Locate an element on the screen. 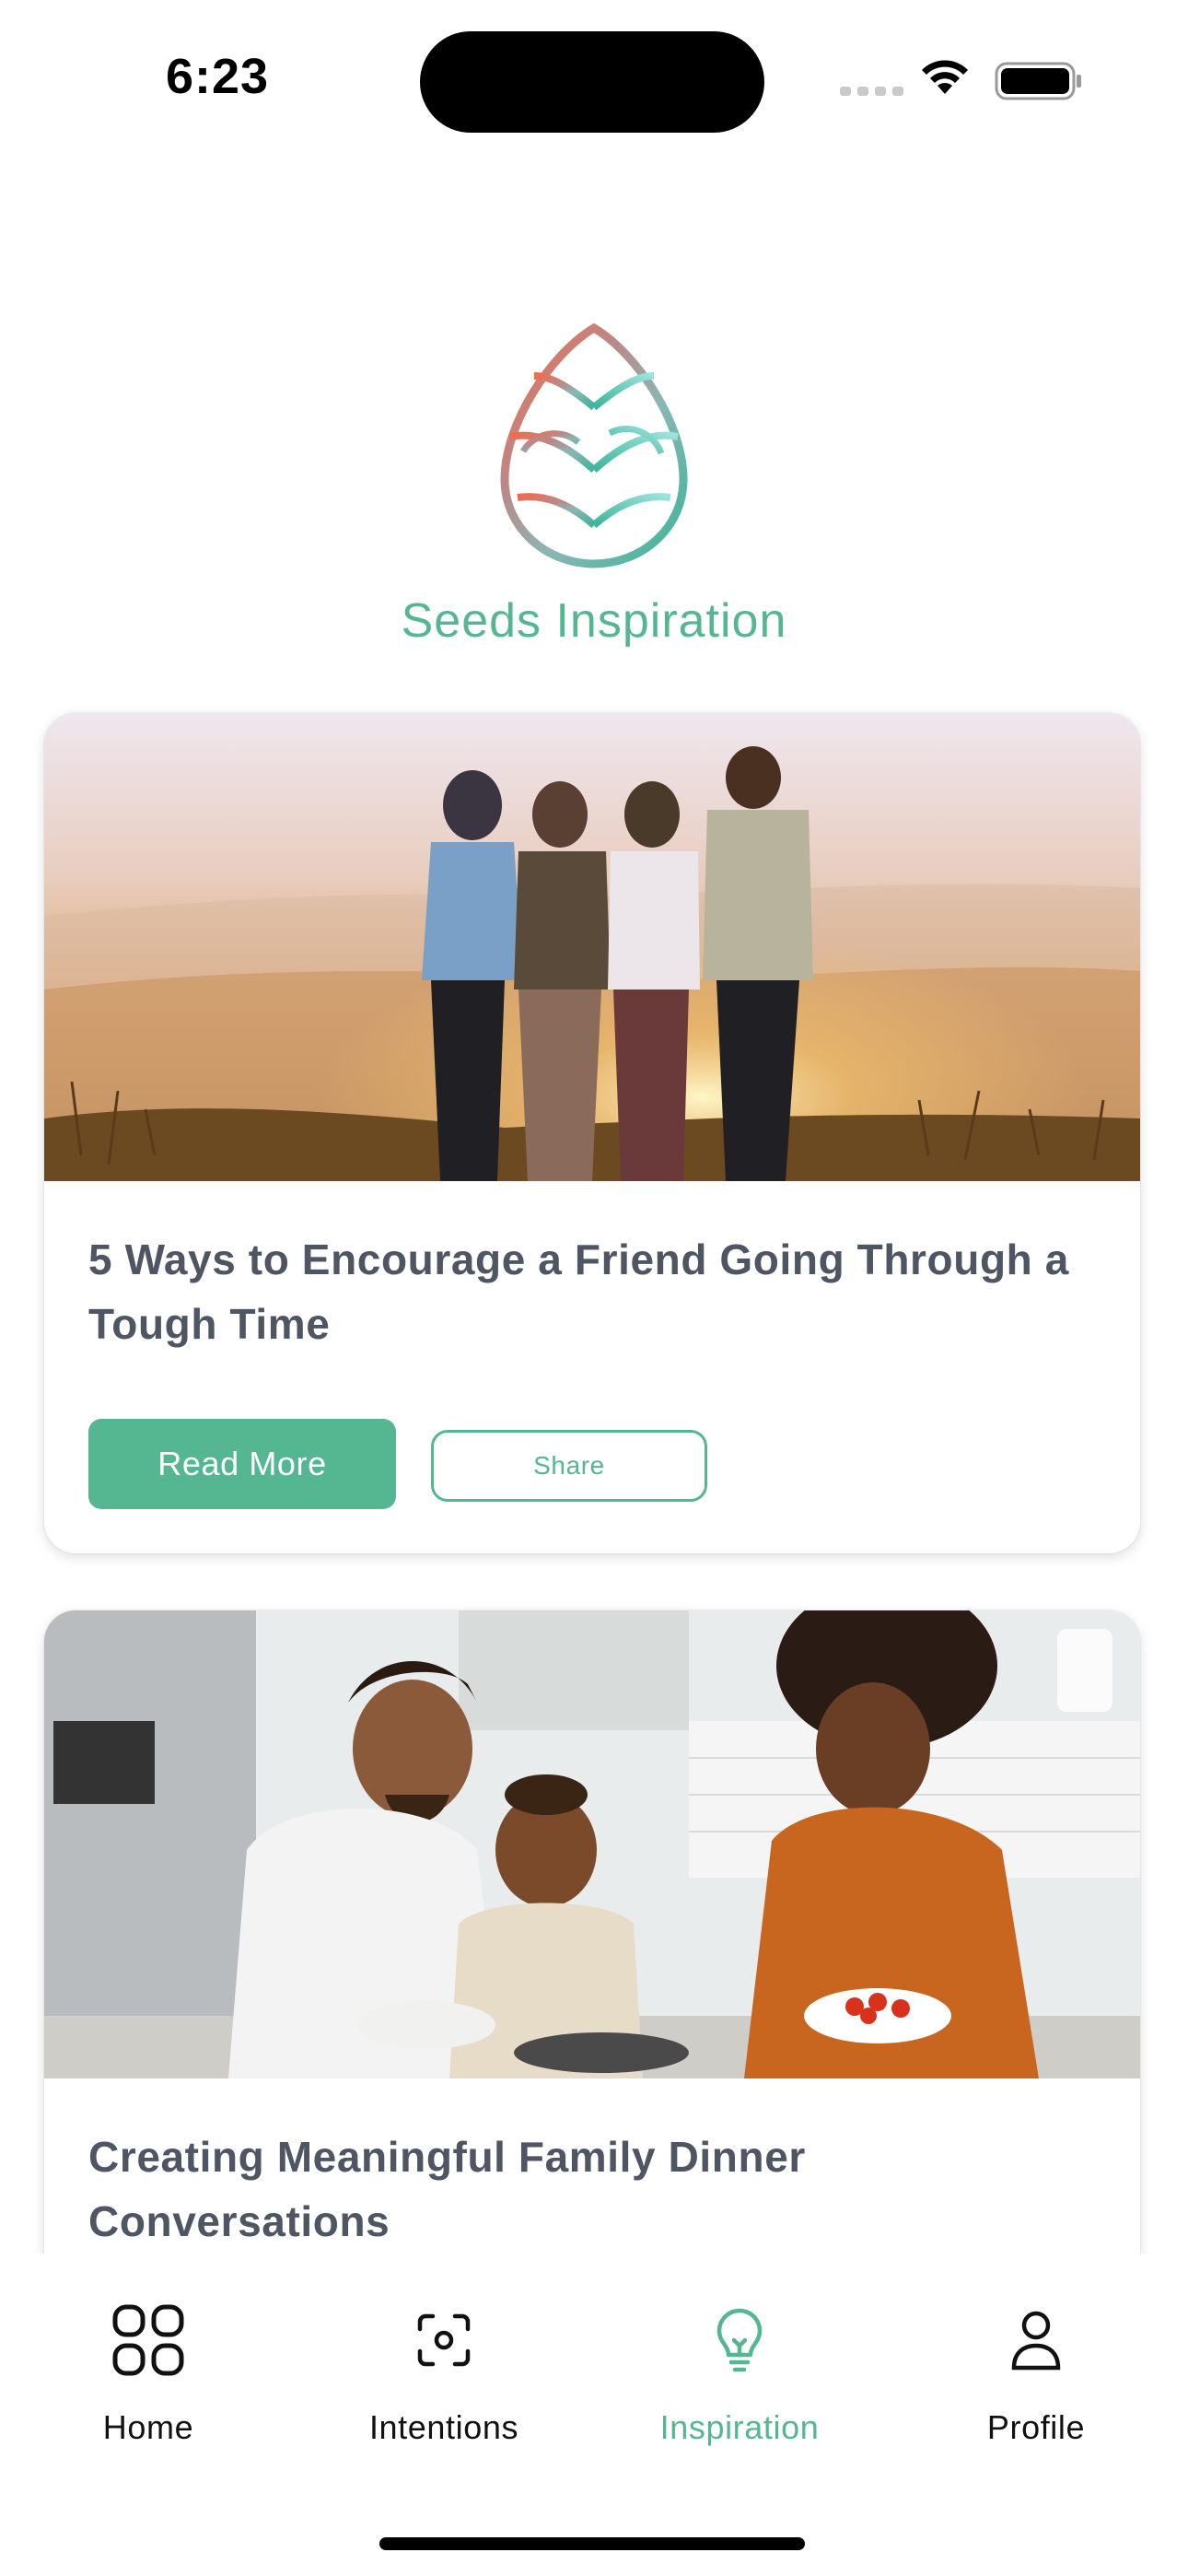  tab-intentions: Intentions is located at coordinates (444, 2375).